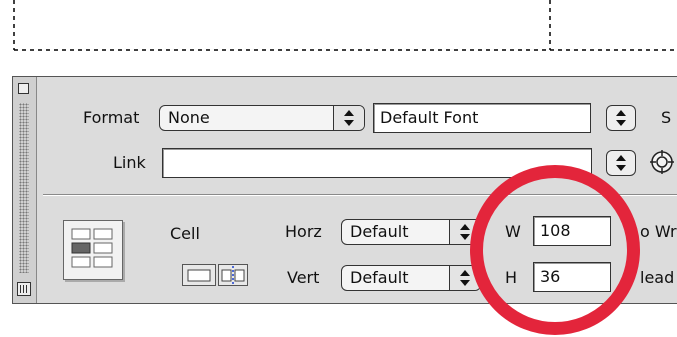 The image size is (677, 337). Describe the element at coordinates (621, 163) in the screenshot. I see `link-popup-button` at that location.